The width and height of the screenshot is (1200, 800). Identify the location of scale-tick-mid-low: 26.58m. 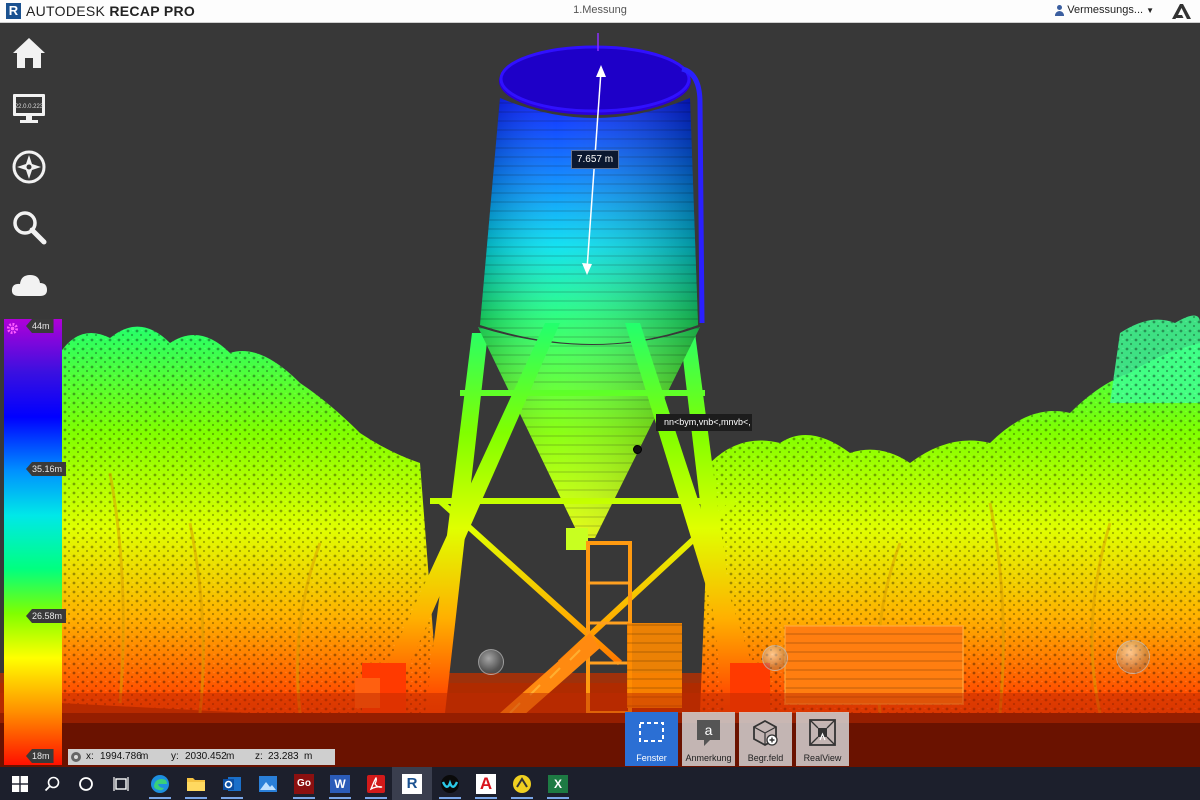
(46, 616).